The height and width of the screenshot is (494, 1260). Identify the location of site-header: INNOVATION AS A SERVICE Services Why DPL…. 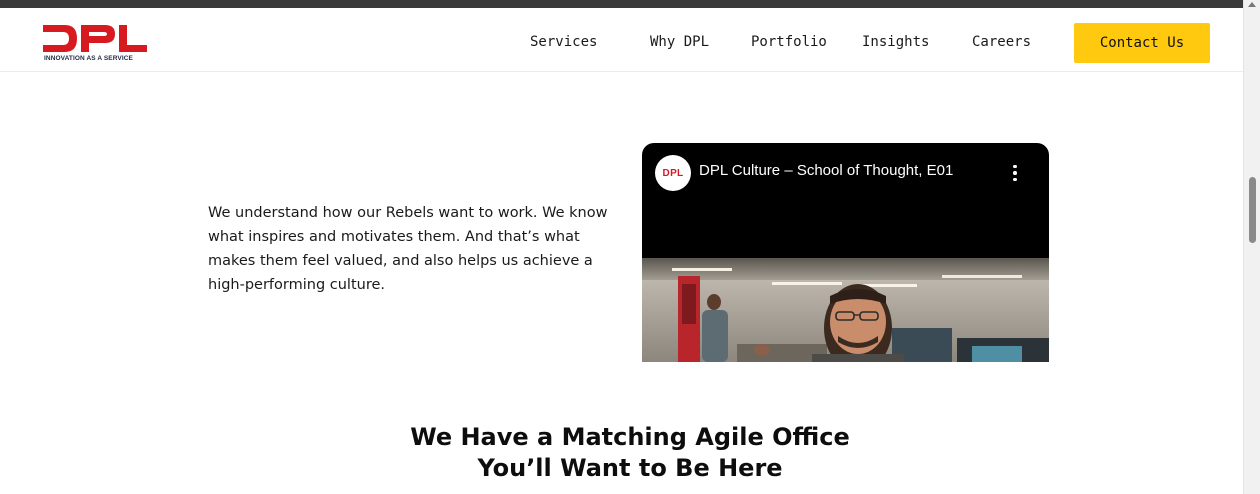
(621, 40).